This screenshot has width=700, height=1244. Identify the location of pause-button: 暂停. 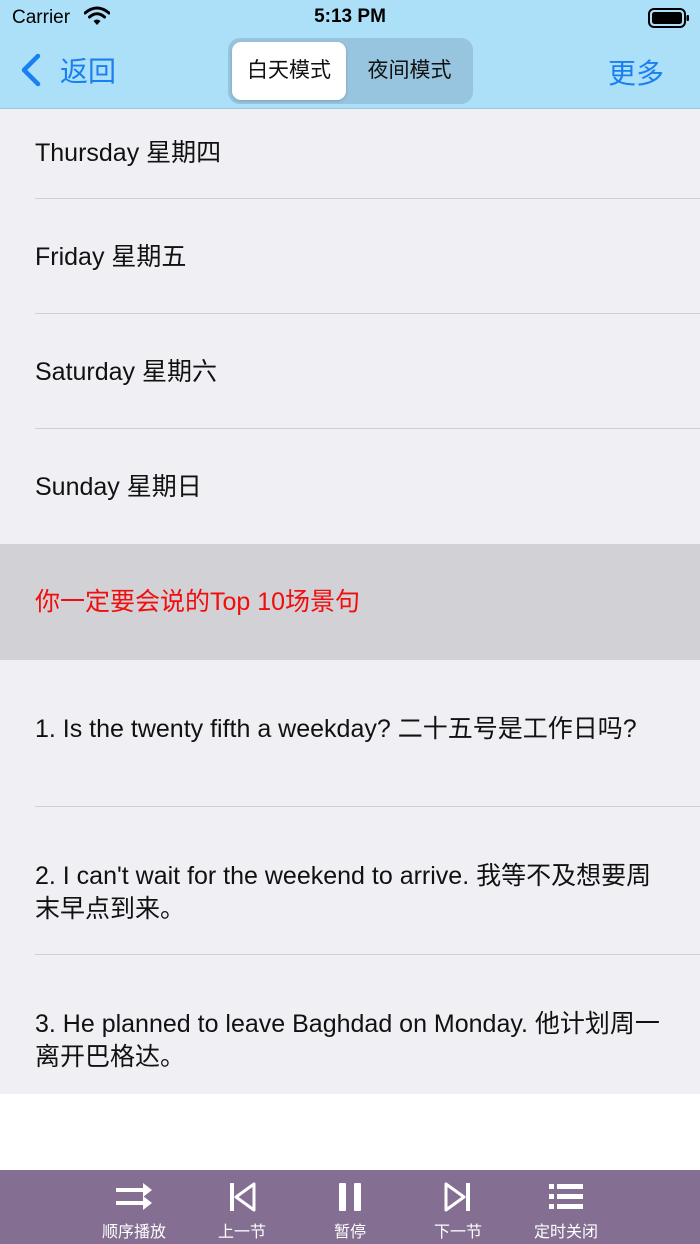
(350, 1207).